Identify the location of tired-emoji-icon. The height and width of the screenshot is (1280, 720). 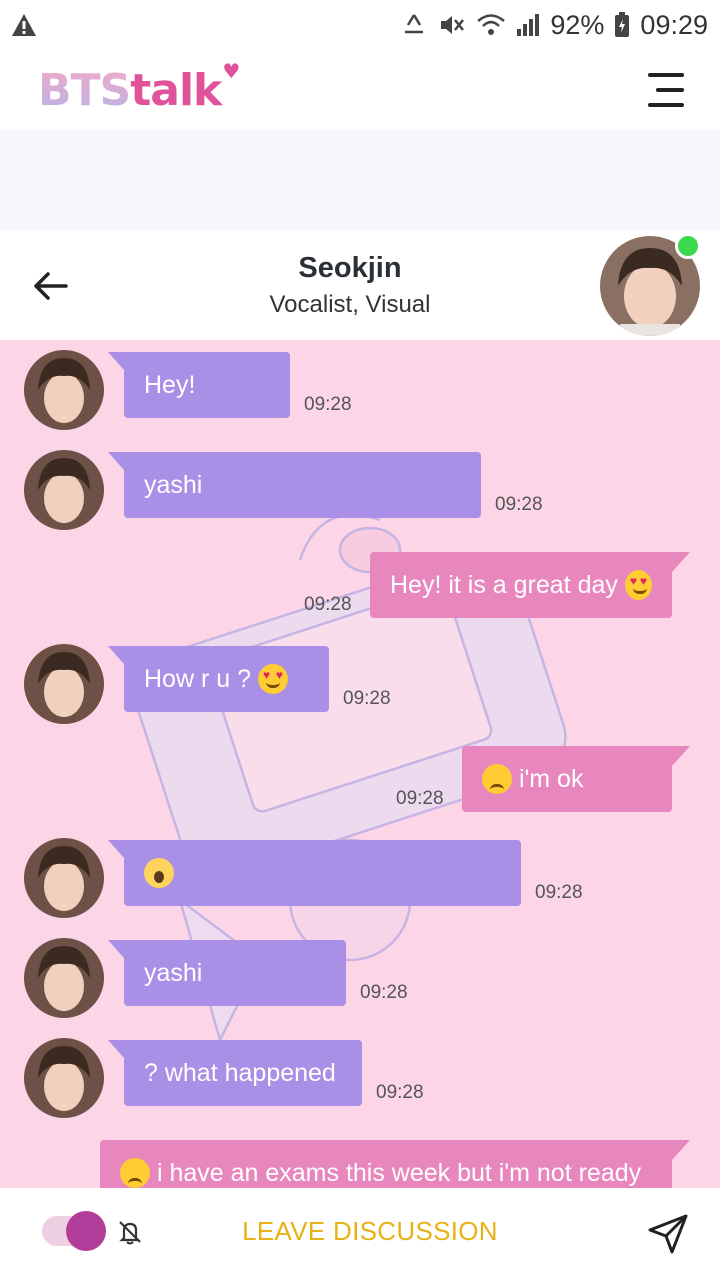
(135, 1173).